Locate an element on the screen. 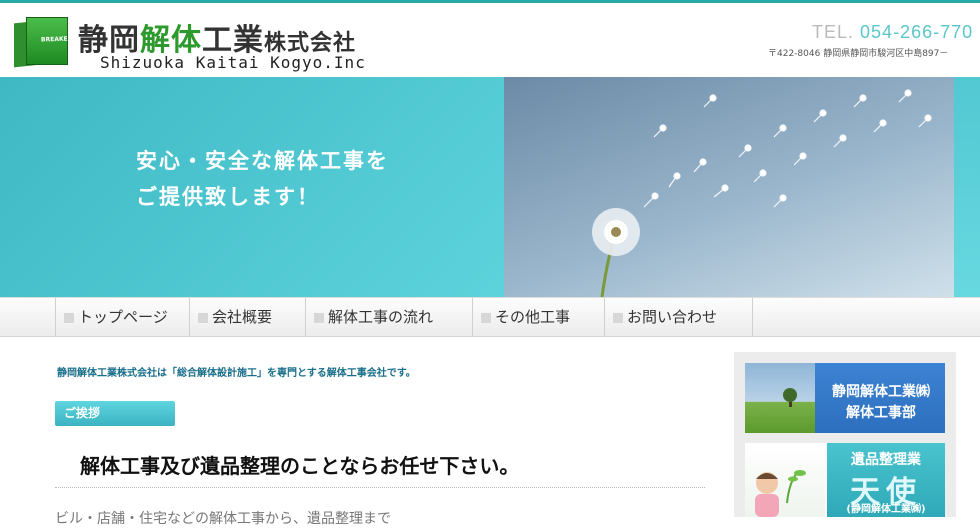 The height and width of the screenshot is (528, 980). estate-cleanup-banner: 遺品整理業 天使 (静岡解体工業㈱) is located at coordinates (845, 480).